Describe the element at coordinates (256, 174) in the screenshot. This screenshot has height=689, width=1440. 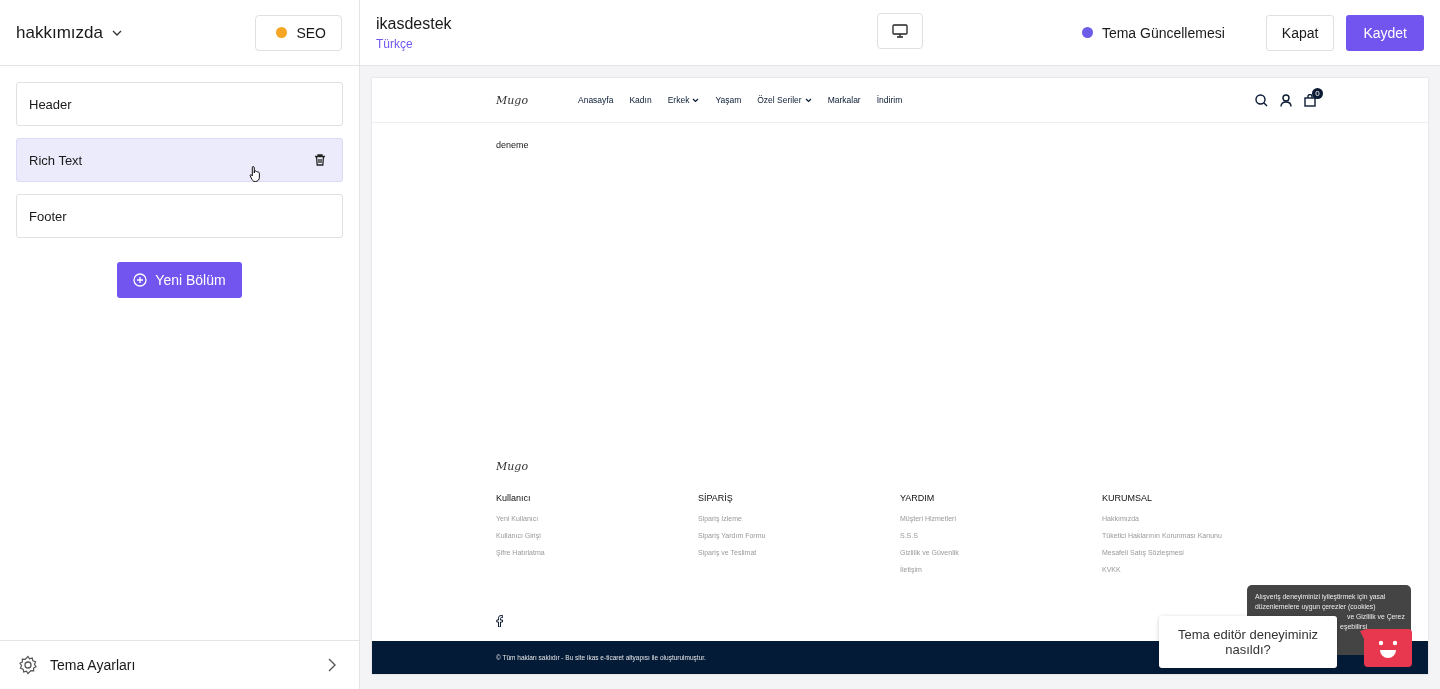
I see `hand-cursor-icon` at that location.